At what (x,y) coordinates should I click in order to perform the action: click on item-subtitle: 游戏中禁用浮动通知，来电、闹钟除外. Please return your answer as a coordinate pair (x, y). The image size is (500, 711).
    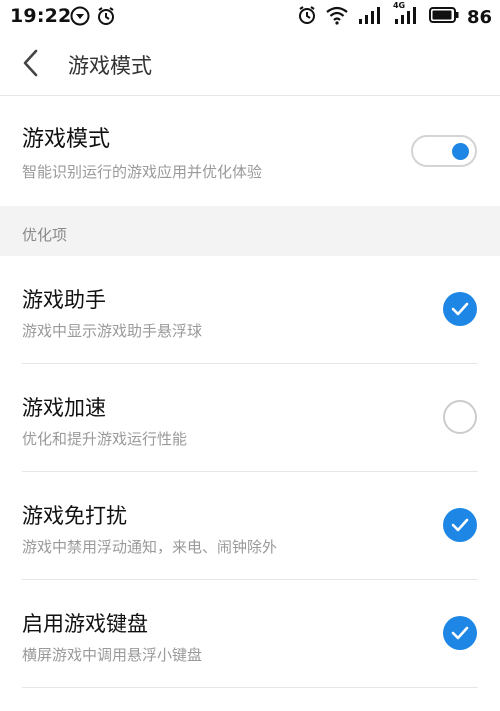
    Looking at the image, I should click on (150, 547).